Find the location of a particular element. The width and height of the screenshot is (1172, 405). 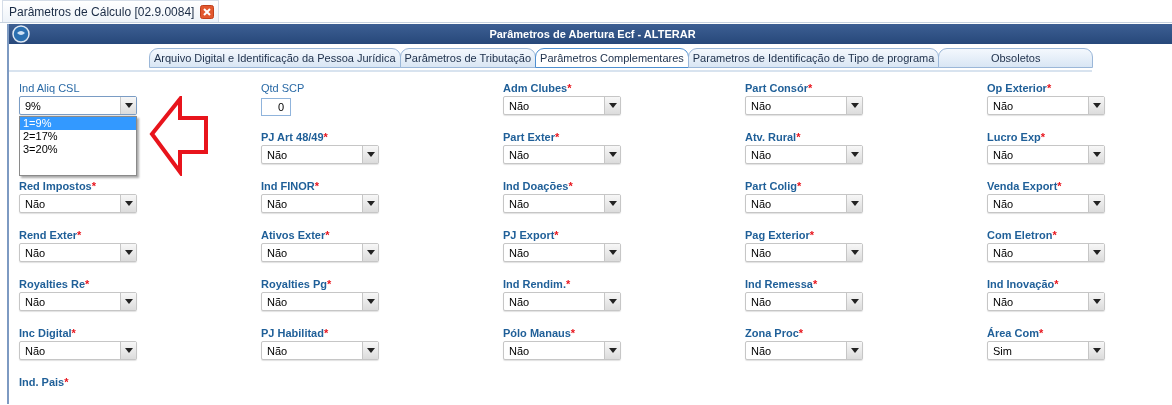

field-label: Área Com is located at coordinates (1013, 332).